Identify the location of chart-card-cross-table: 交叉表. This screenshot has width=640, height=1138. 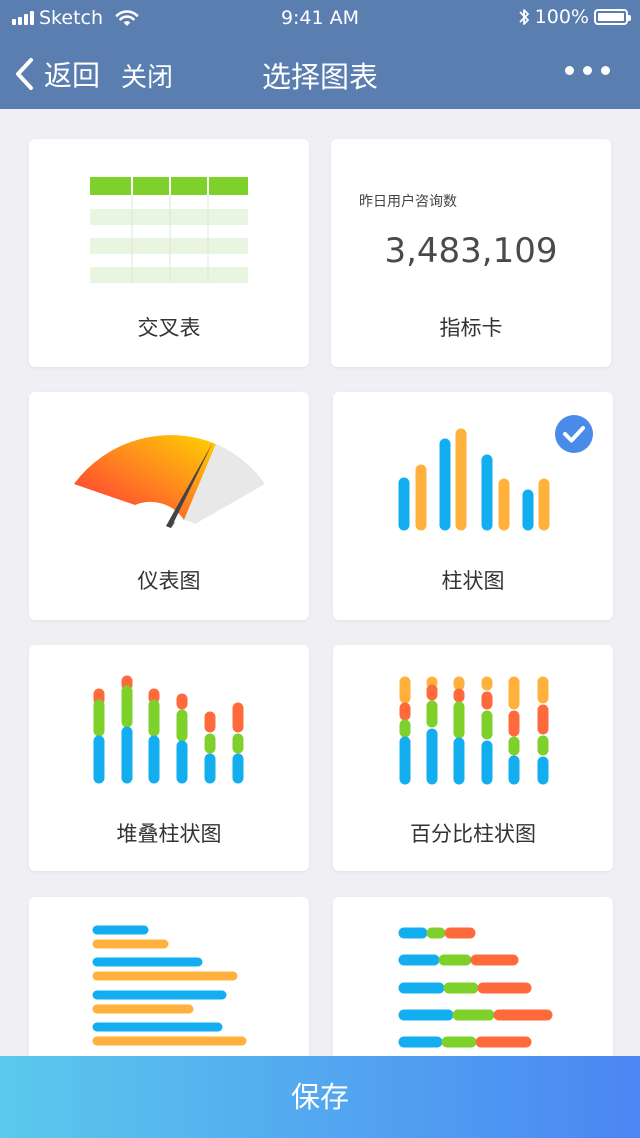
(169, 253).